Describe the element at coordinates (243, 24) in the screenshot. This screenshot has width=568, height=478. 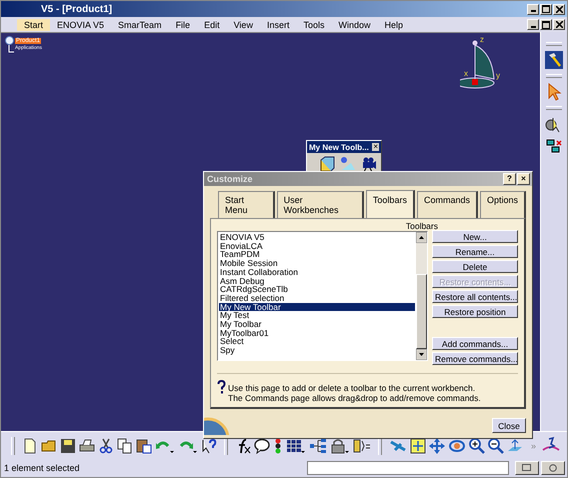
I see `menu-item: View` at that location.